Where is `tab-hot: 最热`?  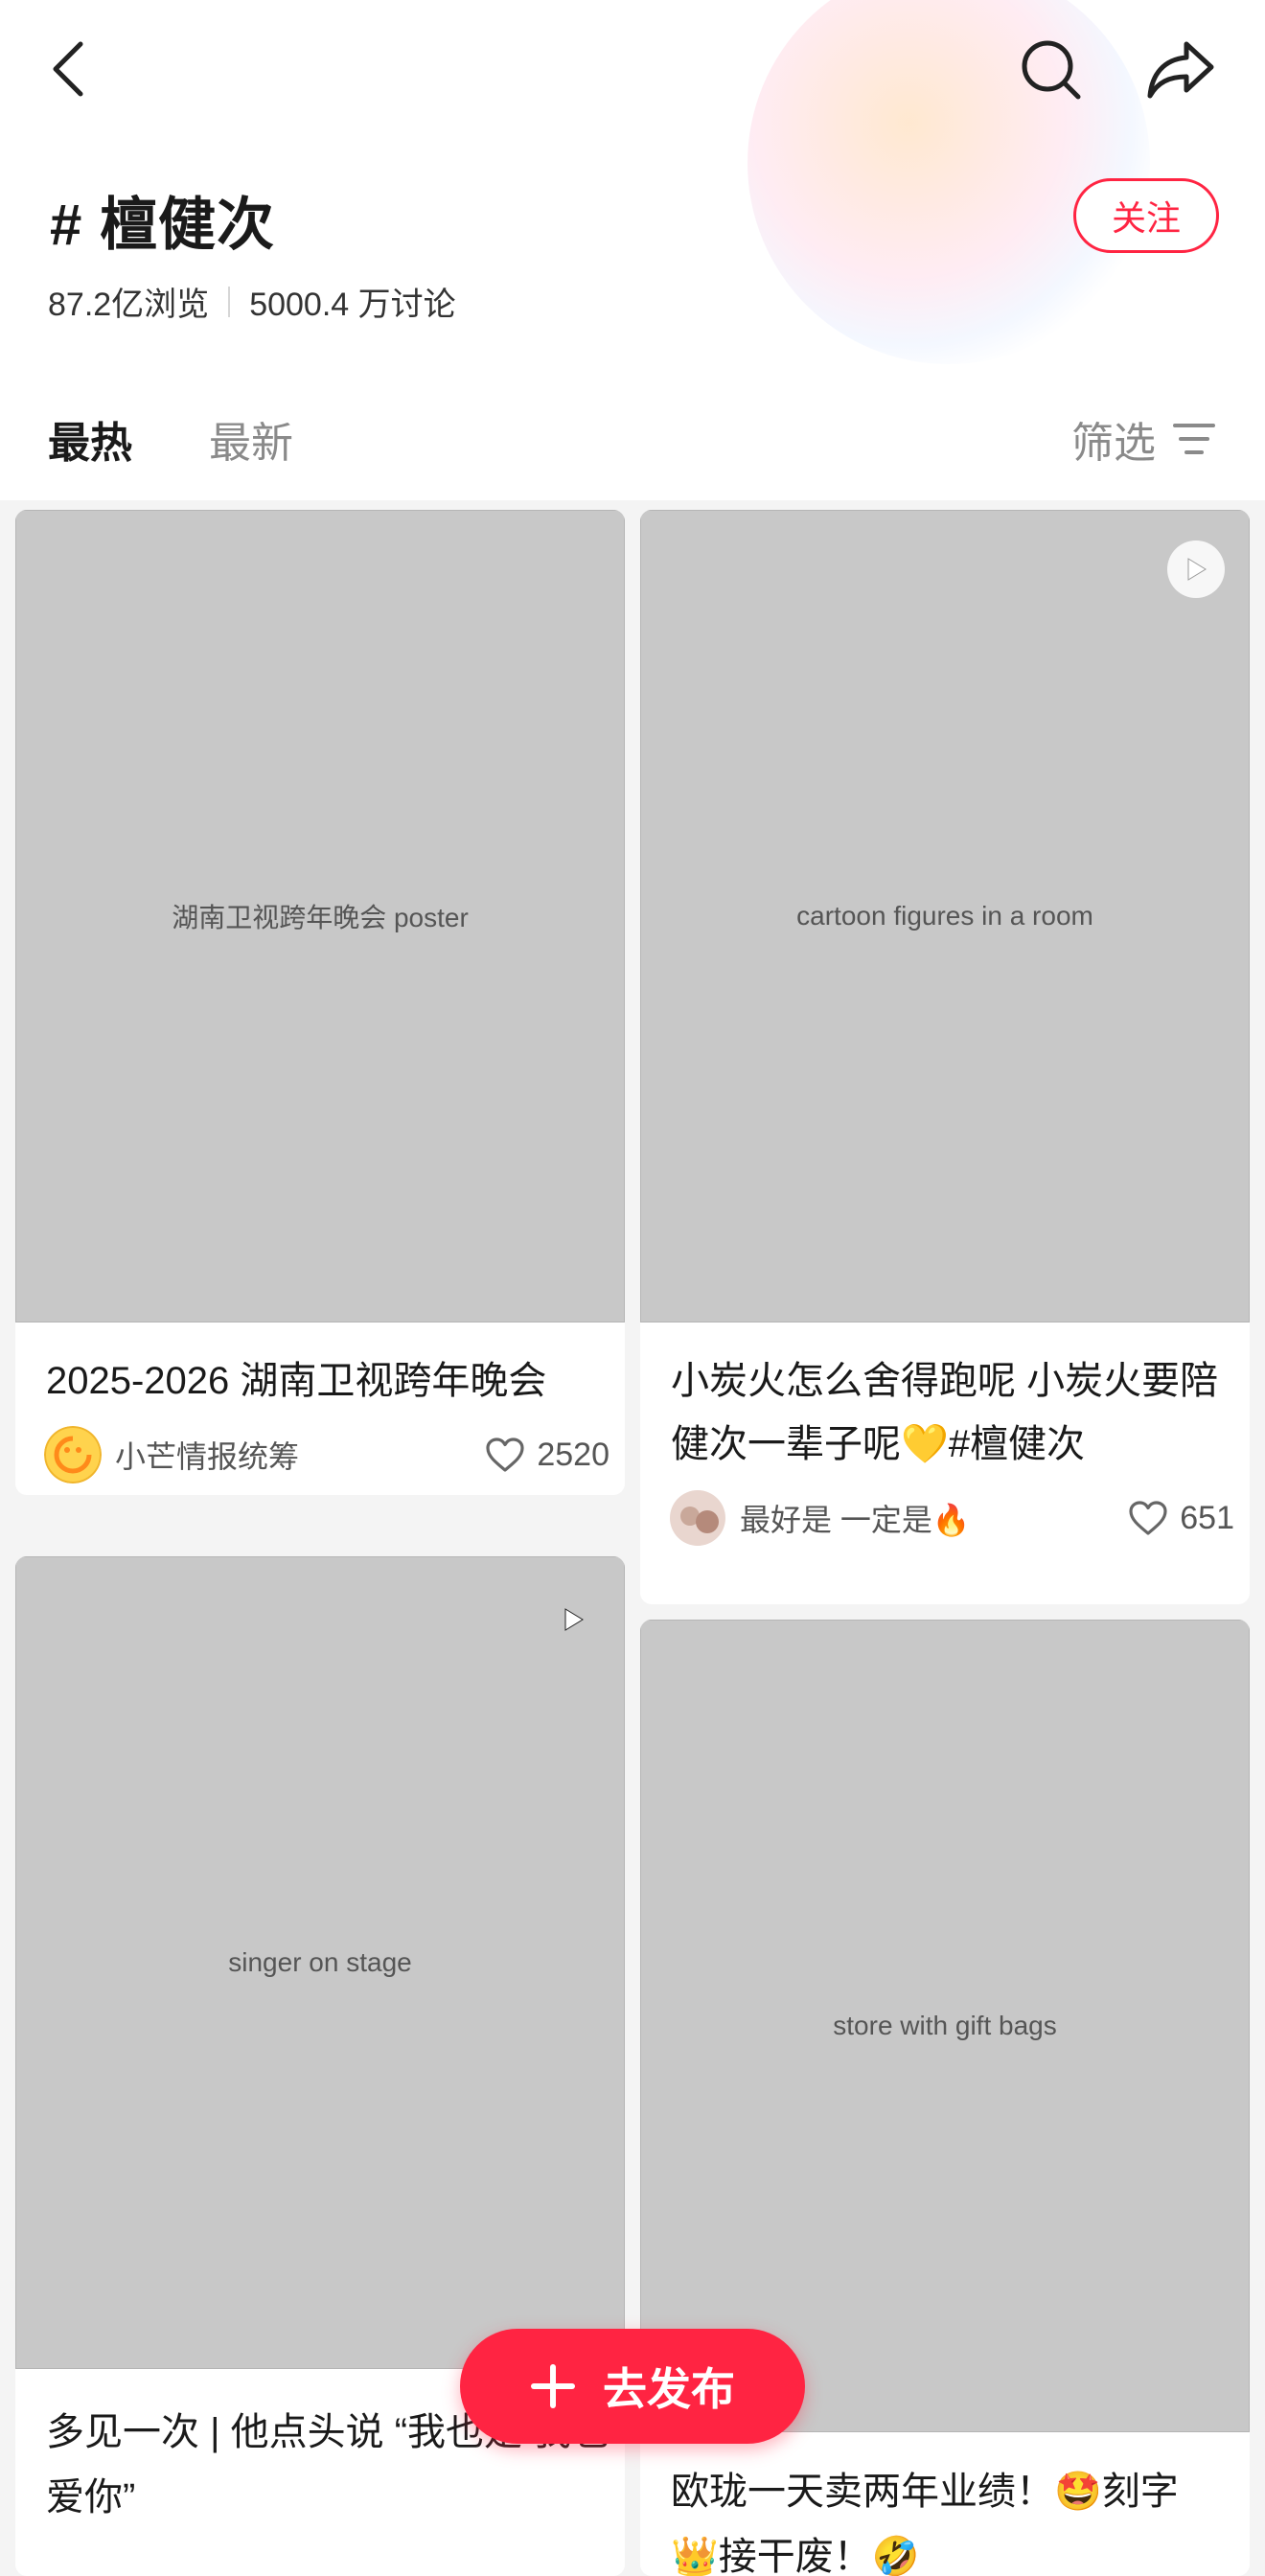 tab-hot: 最热 is located at coordinates (90, 439).